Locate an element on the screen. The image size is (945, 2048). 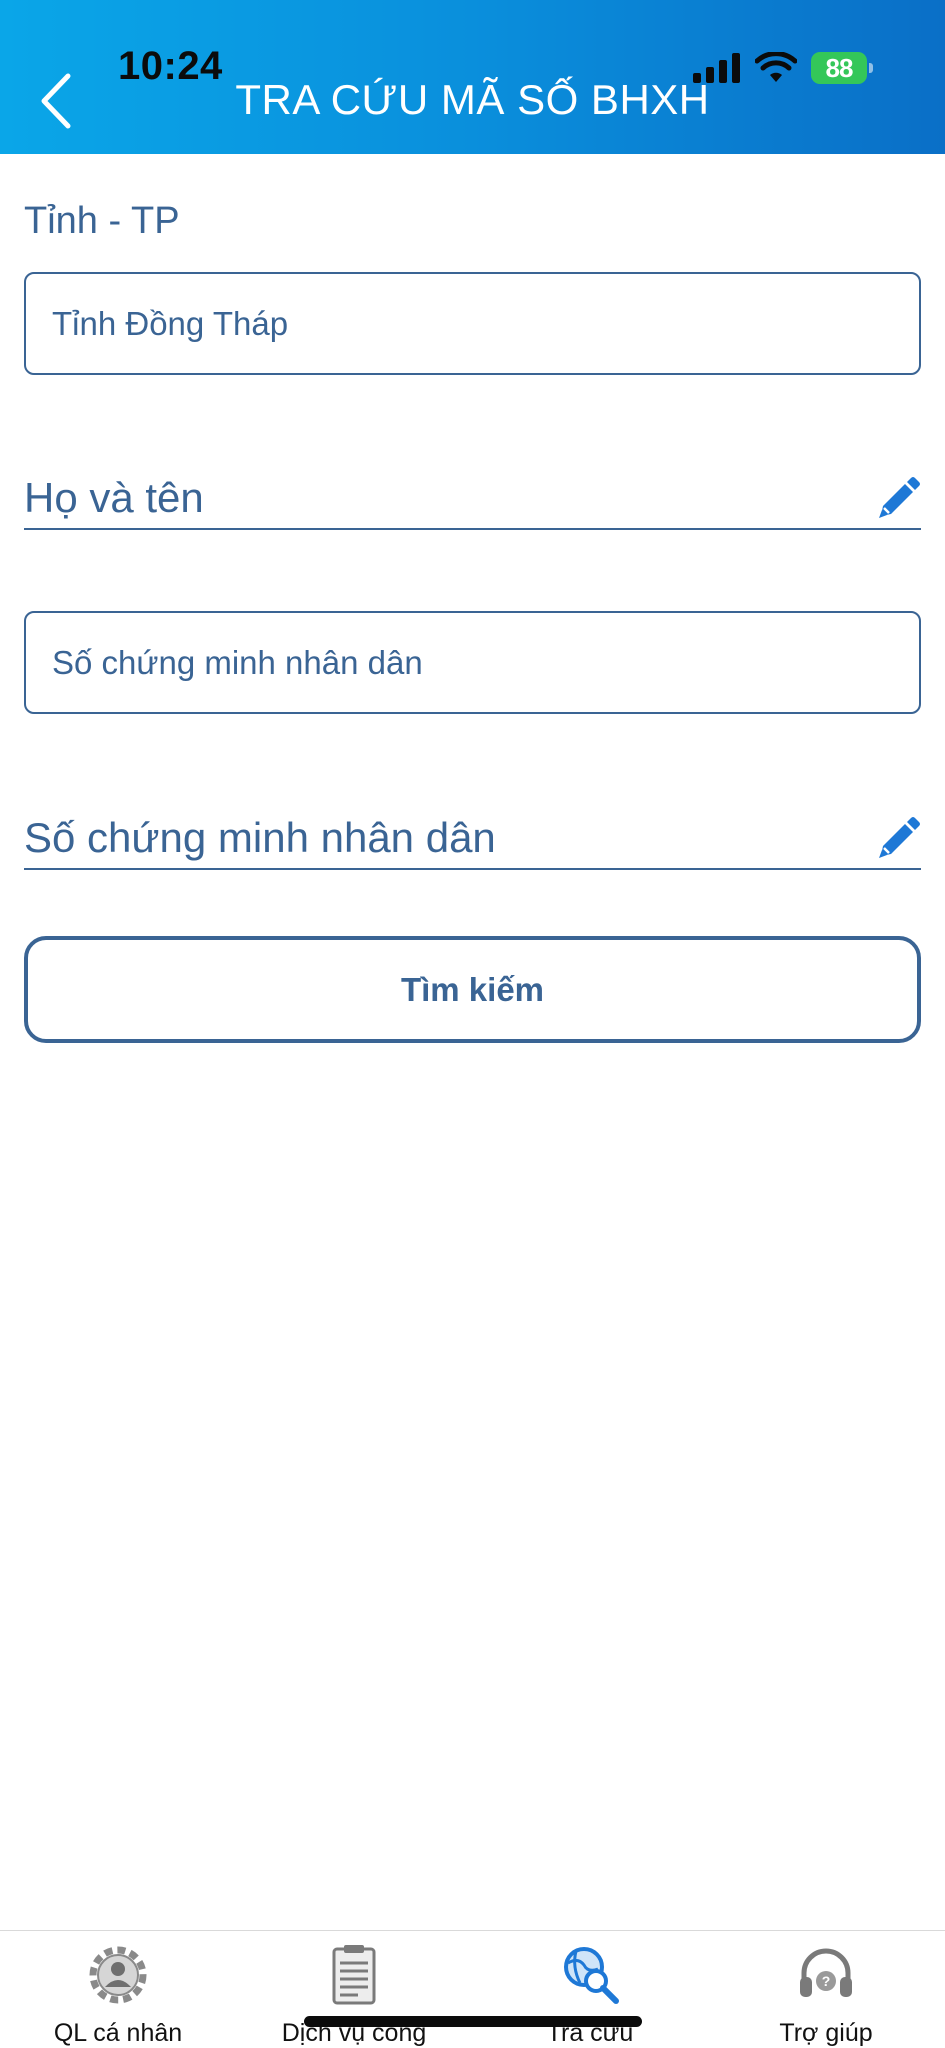
idcard-field: Số chứng minh nhân dân is located at coordinates (472, 835).